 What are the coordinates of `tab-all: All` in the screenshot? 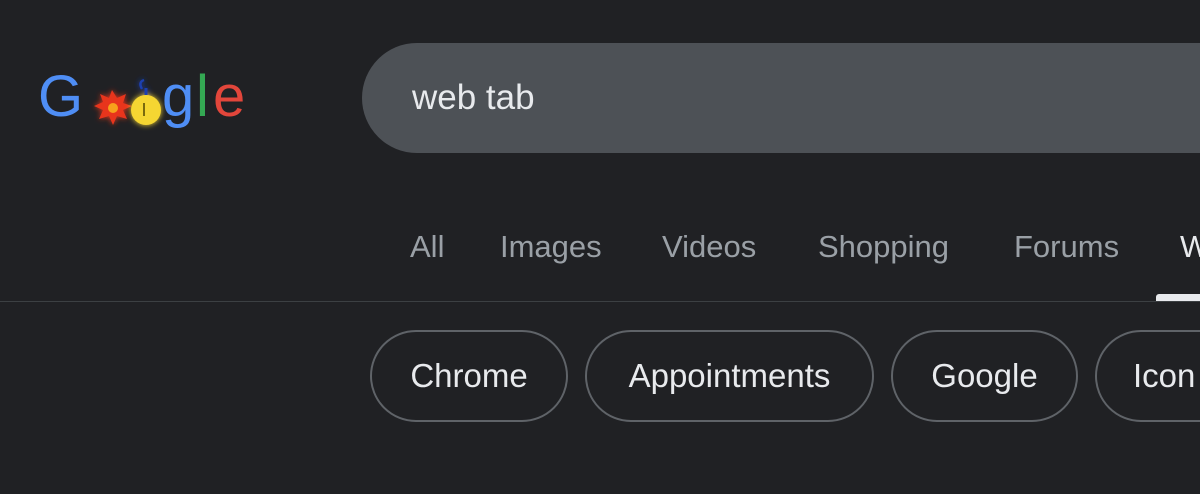 It's located at (427, 247).